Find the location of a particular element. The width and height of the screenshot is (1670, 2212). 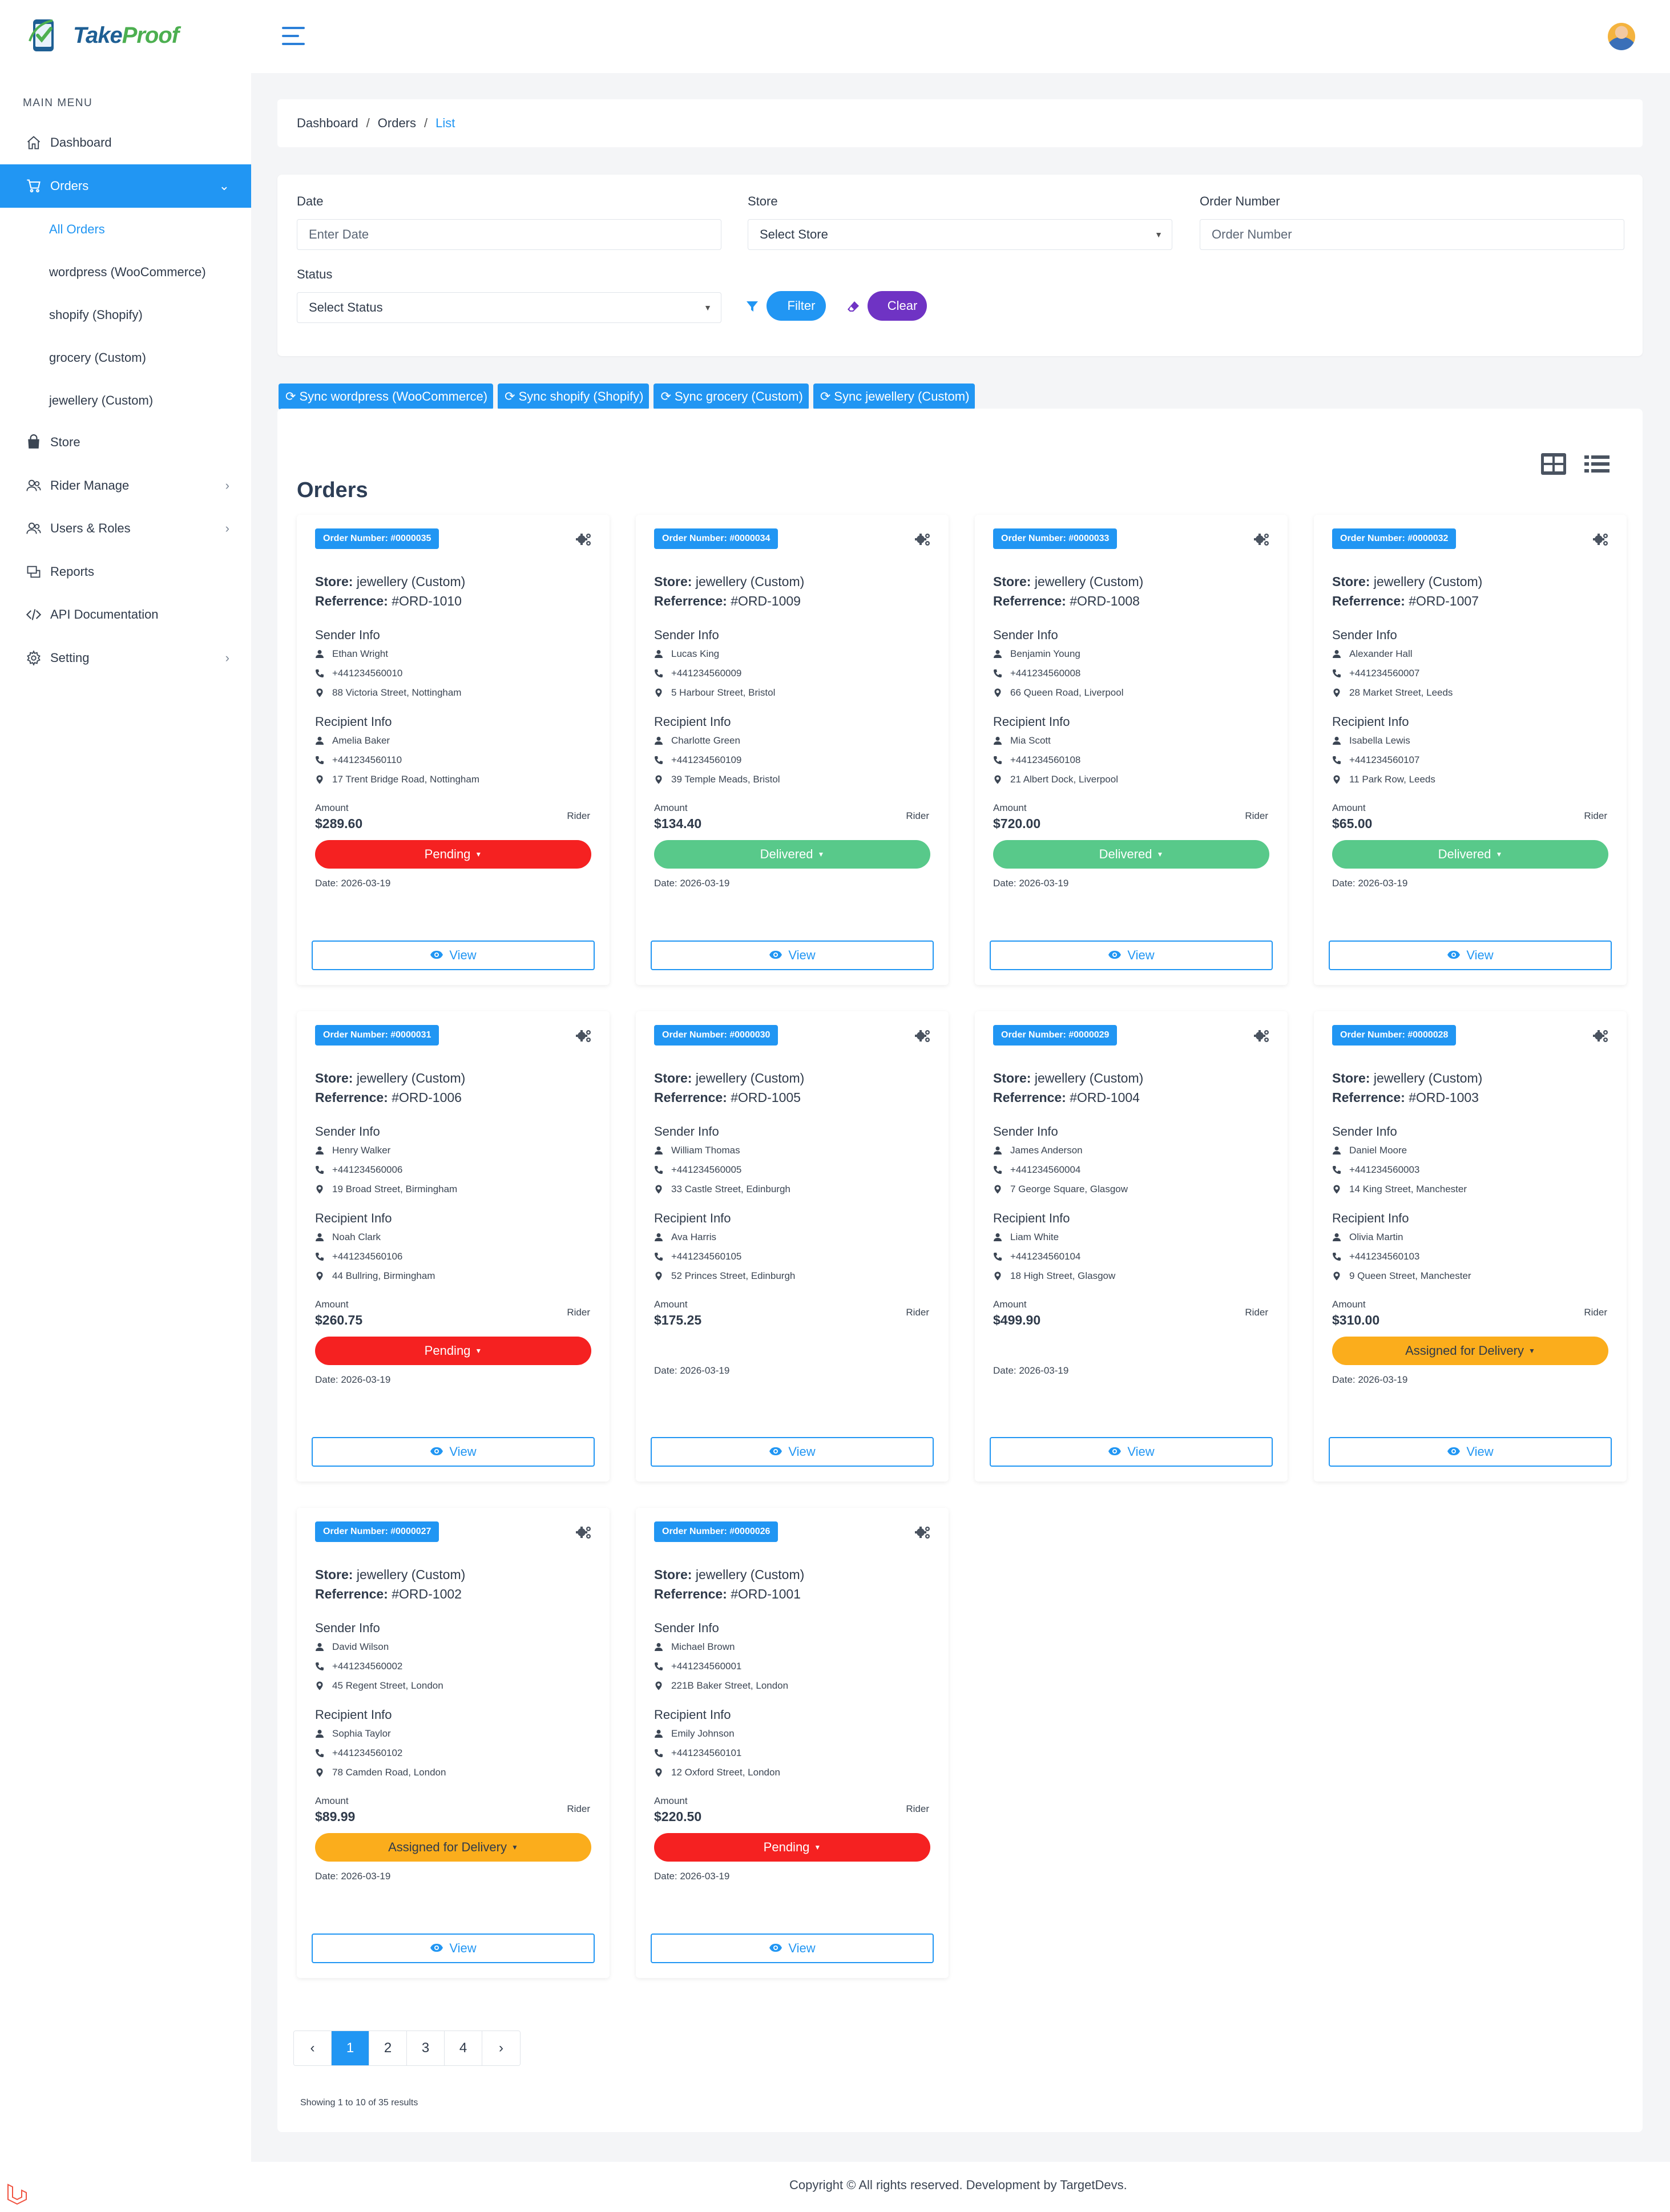

order-reference: Referrence: #ORD-1007 is located at coordinates (1406, 601).